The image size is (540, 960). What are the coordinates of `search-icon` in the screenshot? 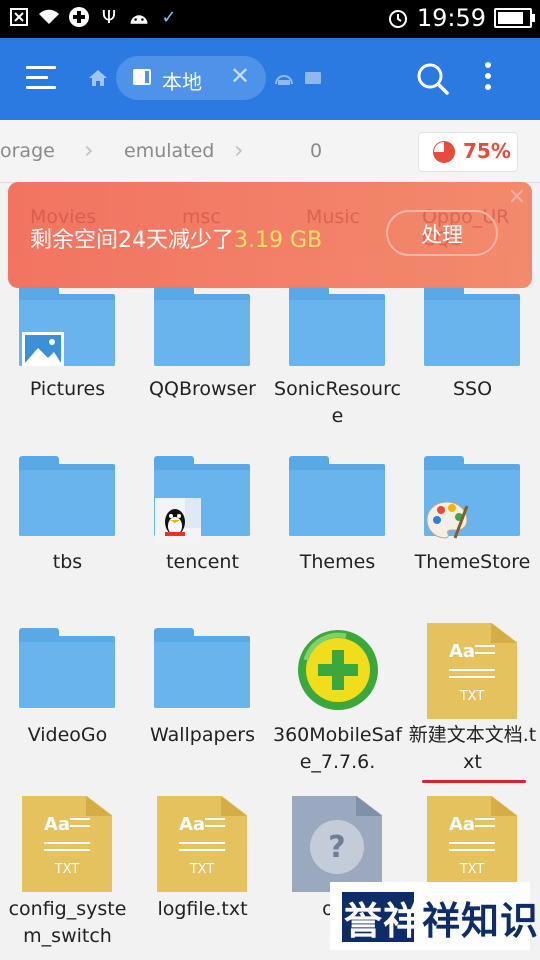 It's located at (433, 79).